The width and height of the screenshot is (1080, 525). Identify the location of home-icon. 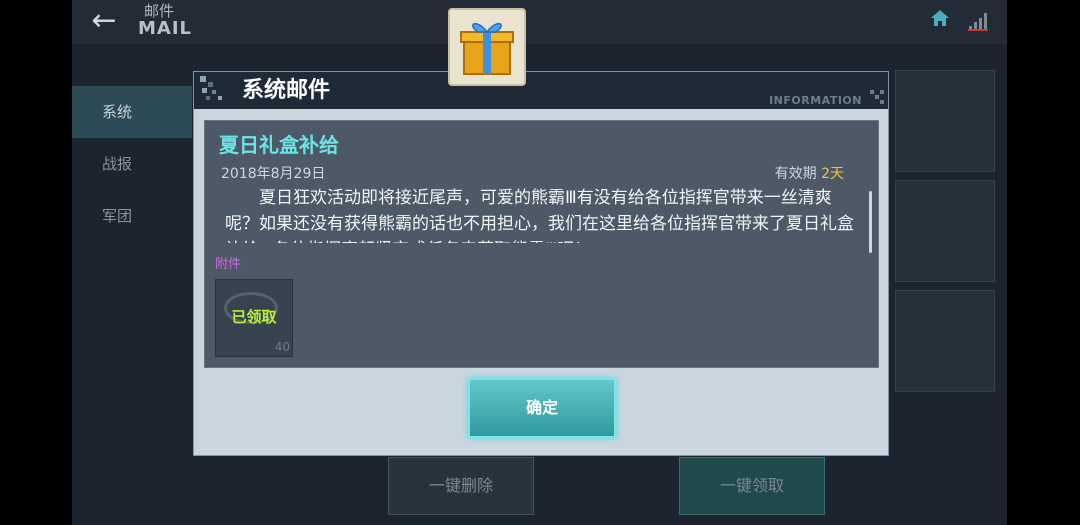
(940, 19).